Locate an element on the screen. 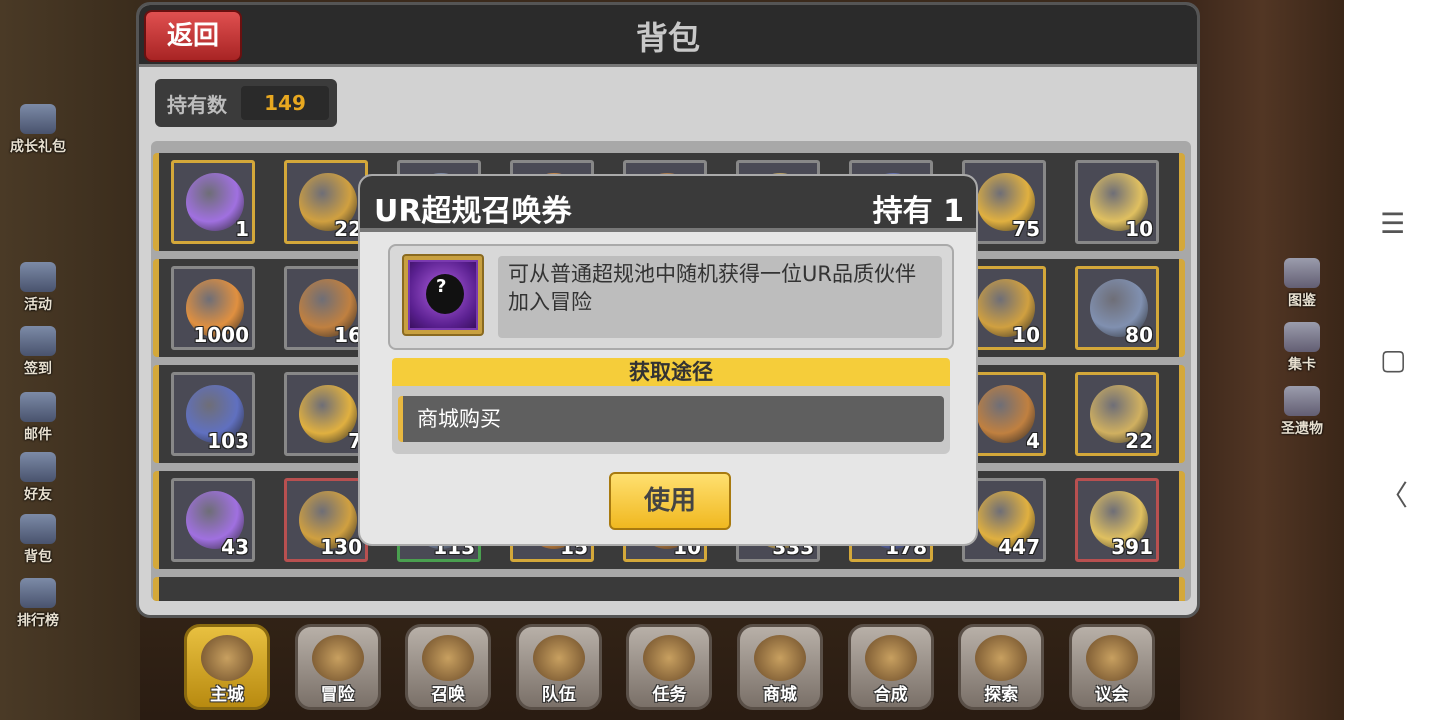 Image resolution: width=1440 pixels, height=720 pixels. dialog-title: UR超规召唤券 is located at coordinates (473, 211).